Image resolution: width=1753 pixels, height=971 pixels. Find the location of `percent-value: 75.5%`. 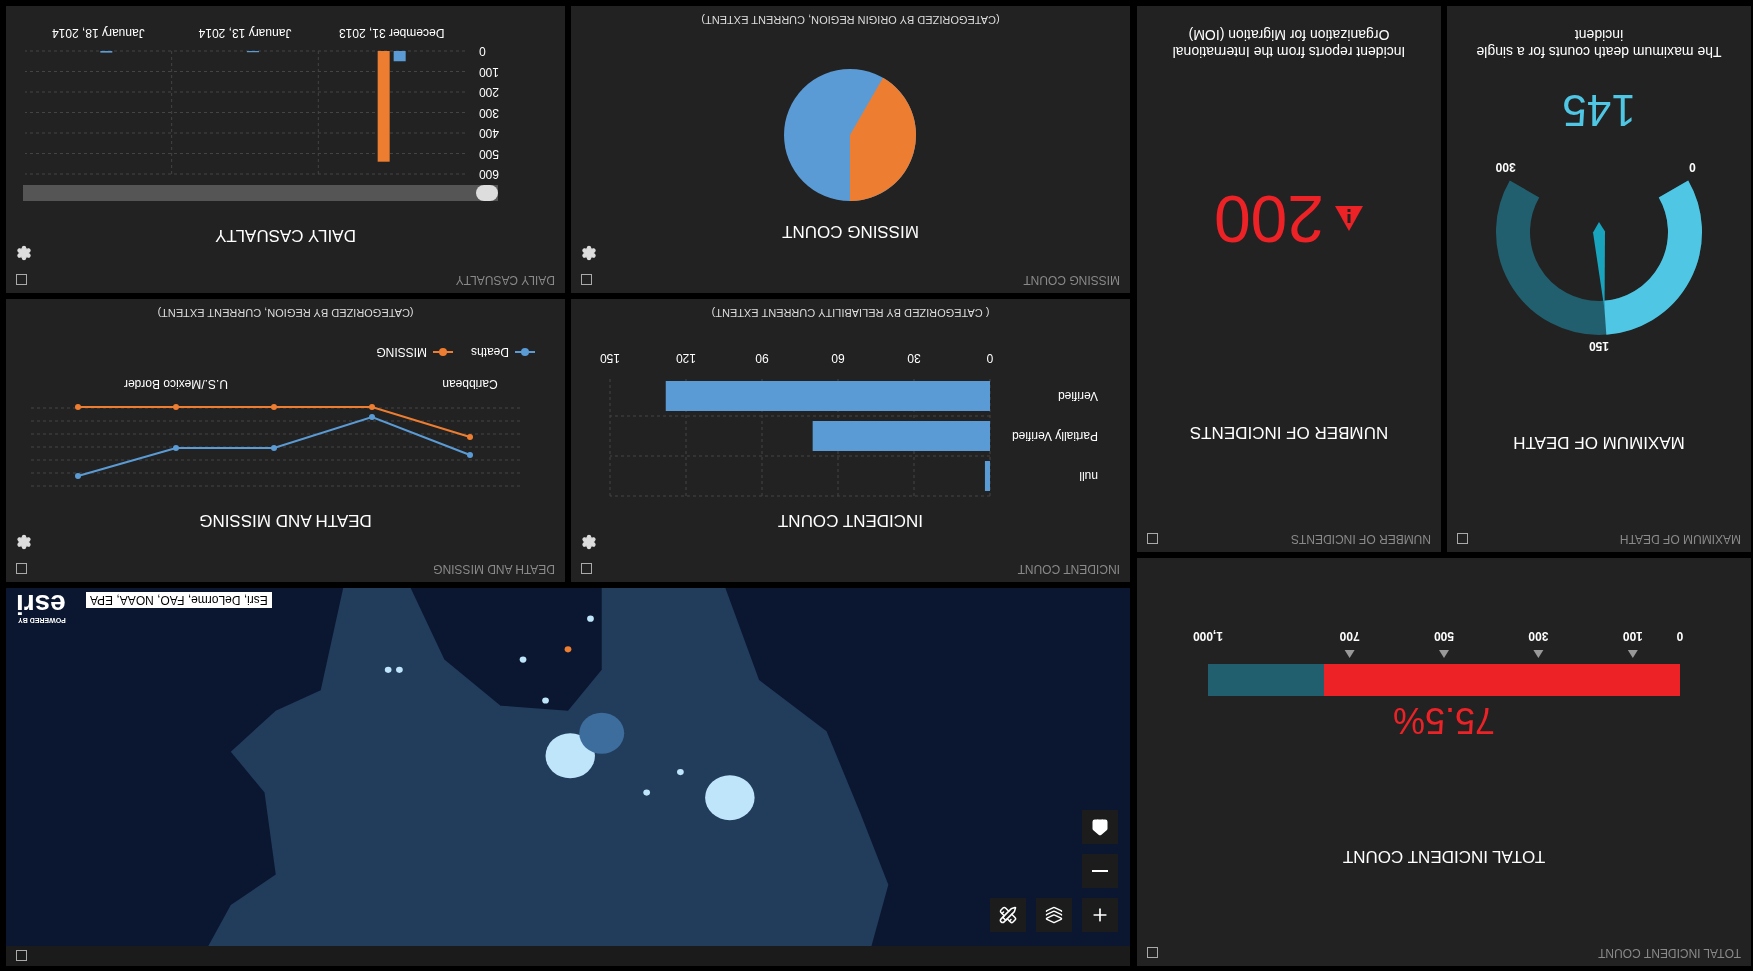

percent-value: 75.5% is located at coordinates (1444, 720).